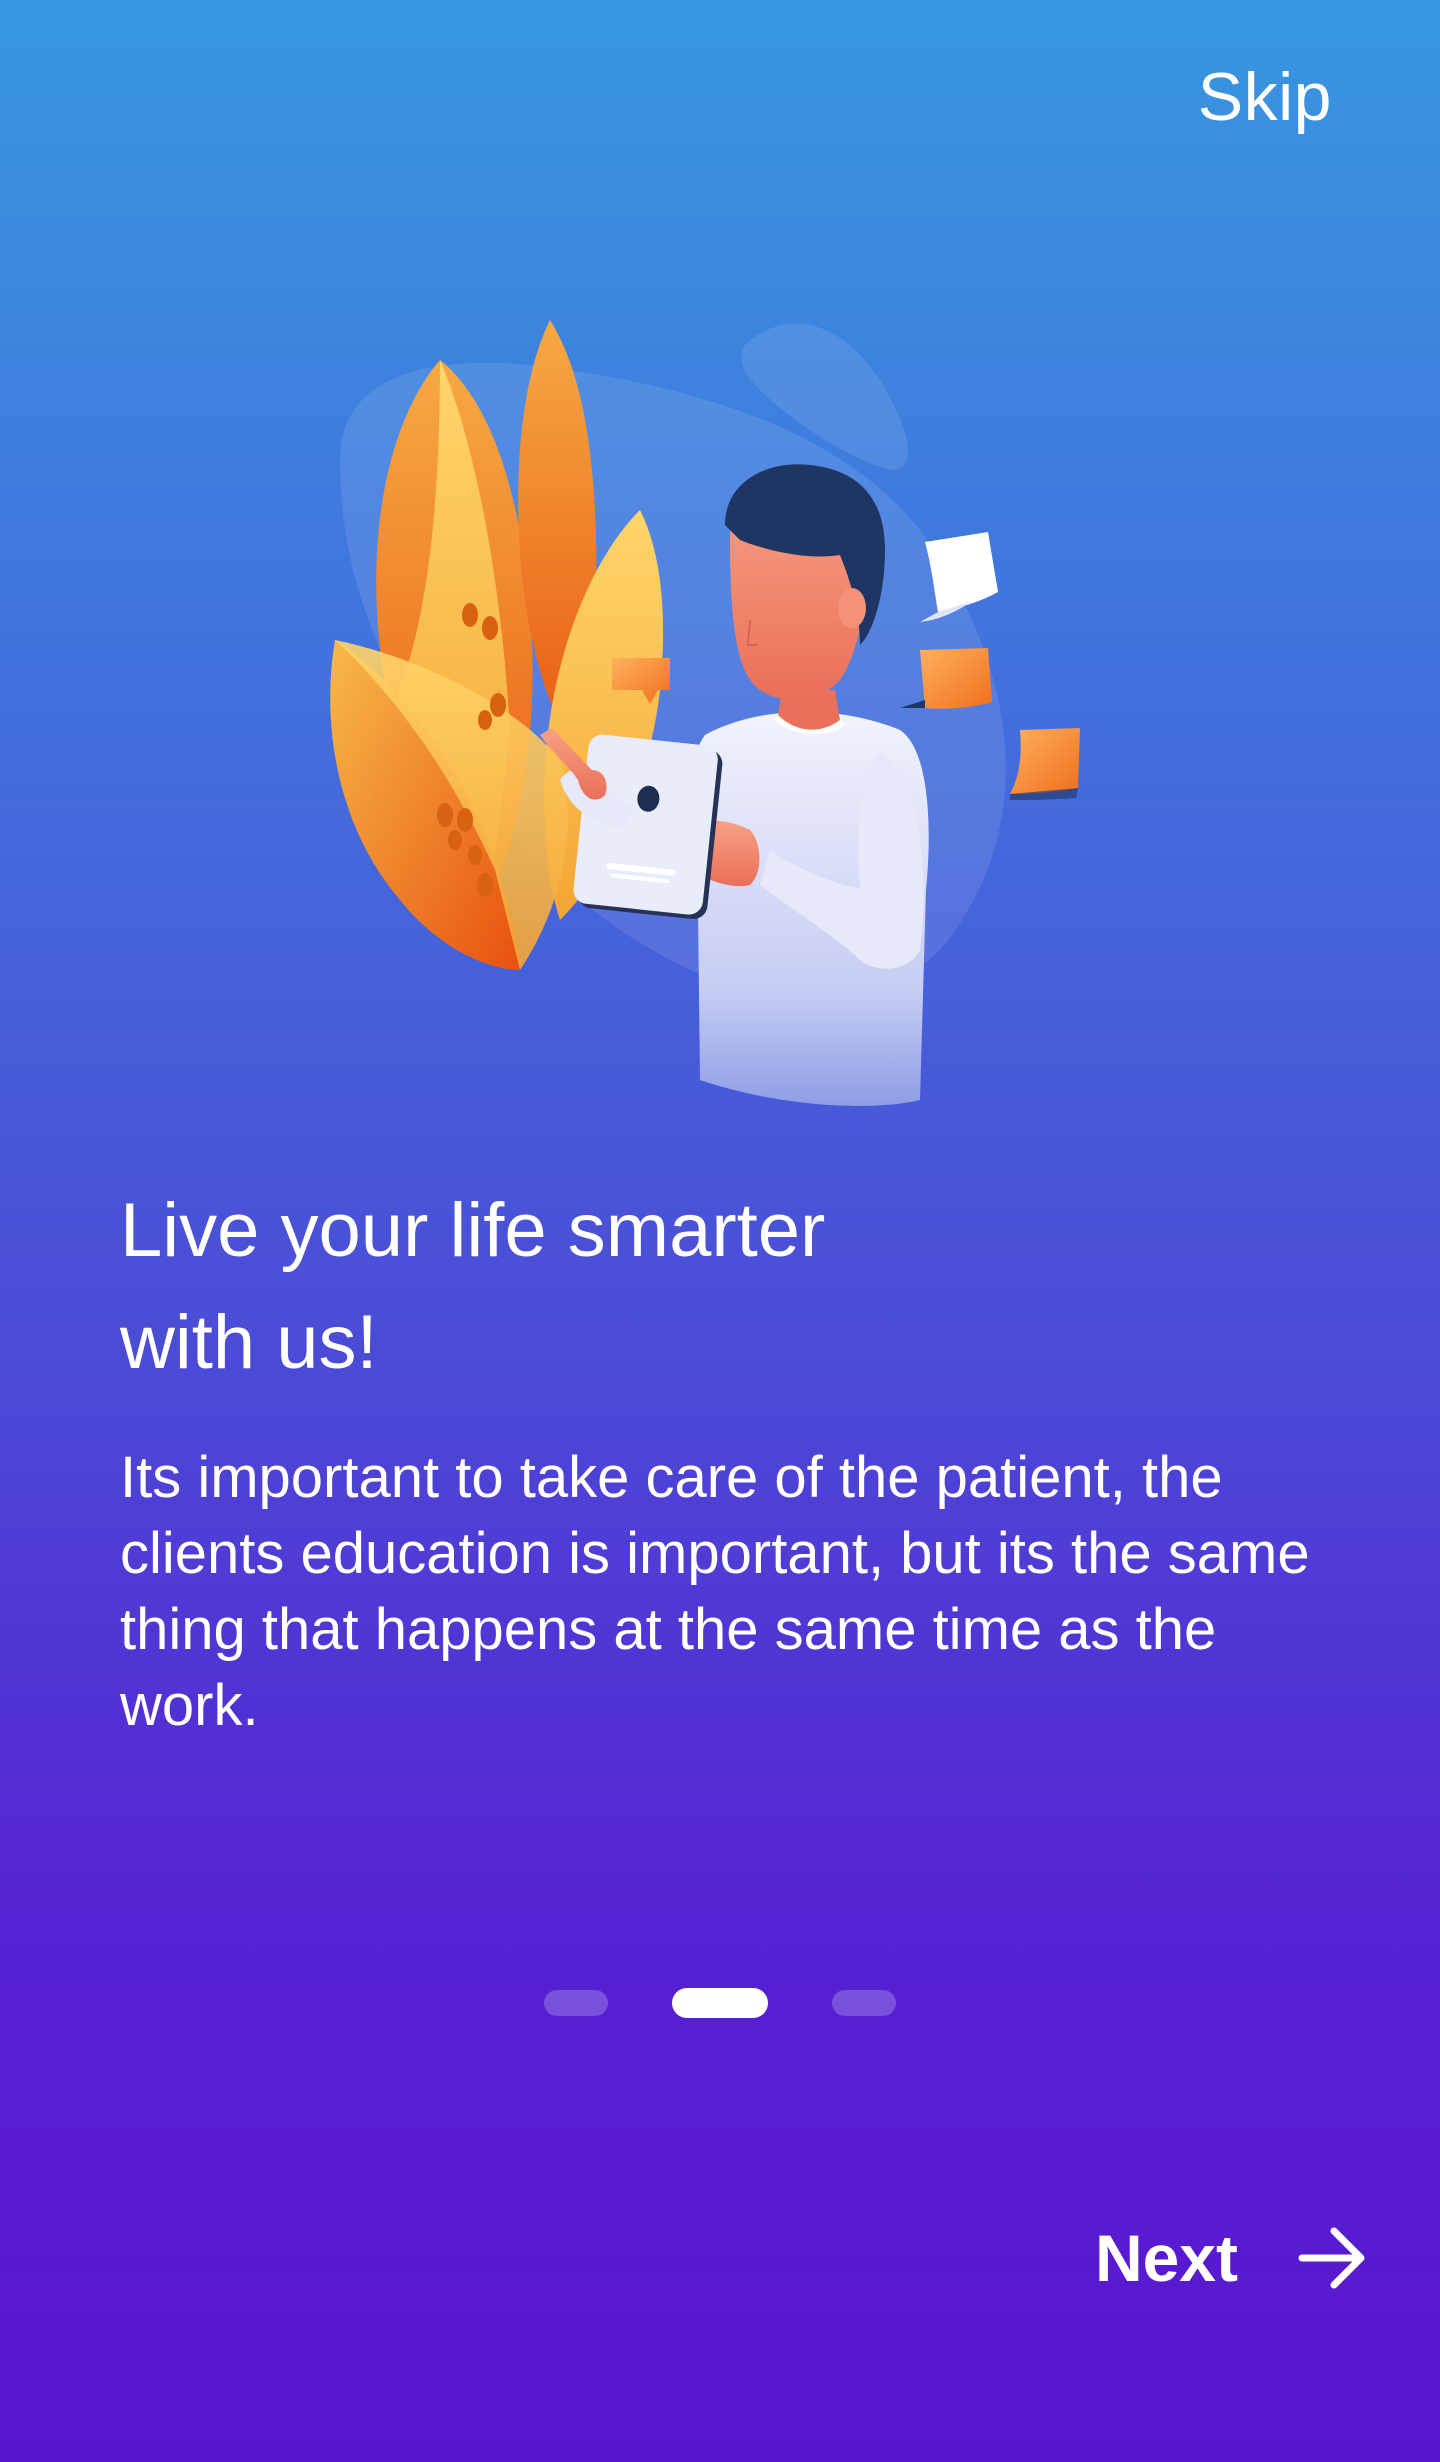  What do you see at coordinates (473, 1230) in the screenshot?
I see `title-line-1: Live your life smarter` at bounding box center [473, 1230].